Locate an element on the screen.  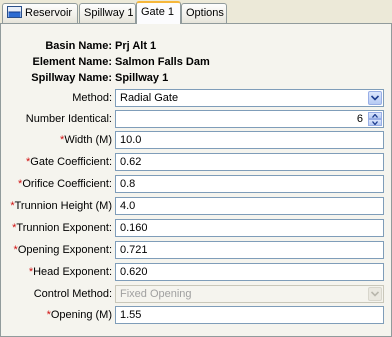
control-method-label: Control Method: is located at coordinates (72, 294).